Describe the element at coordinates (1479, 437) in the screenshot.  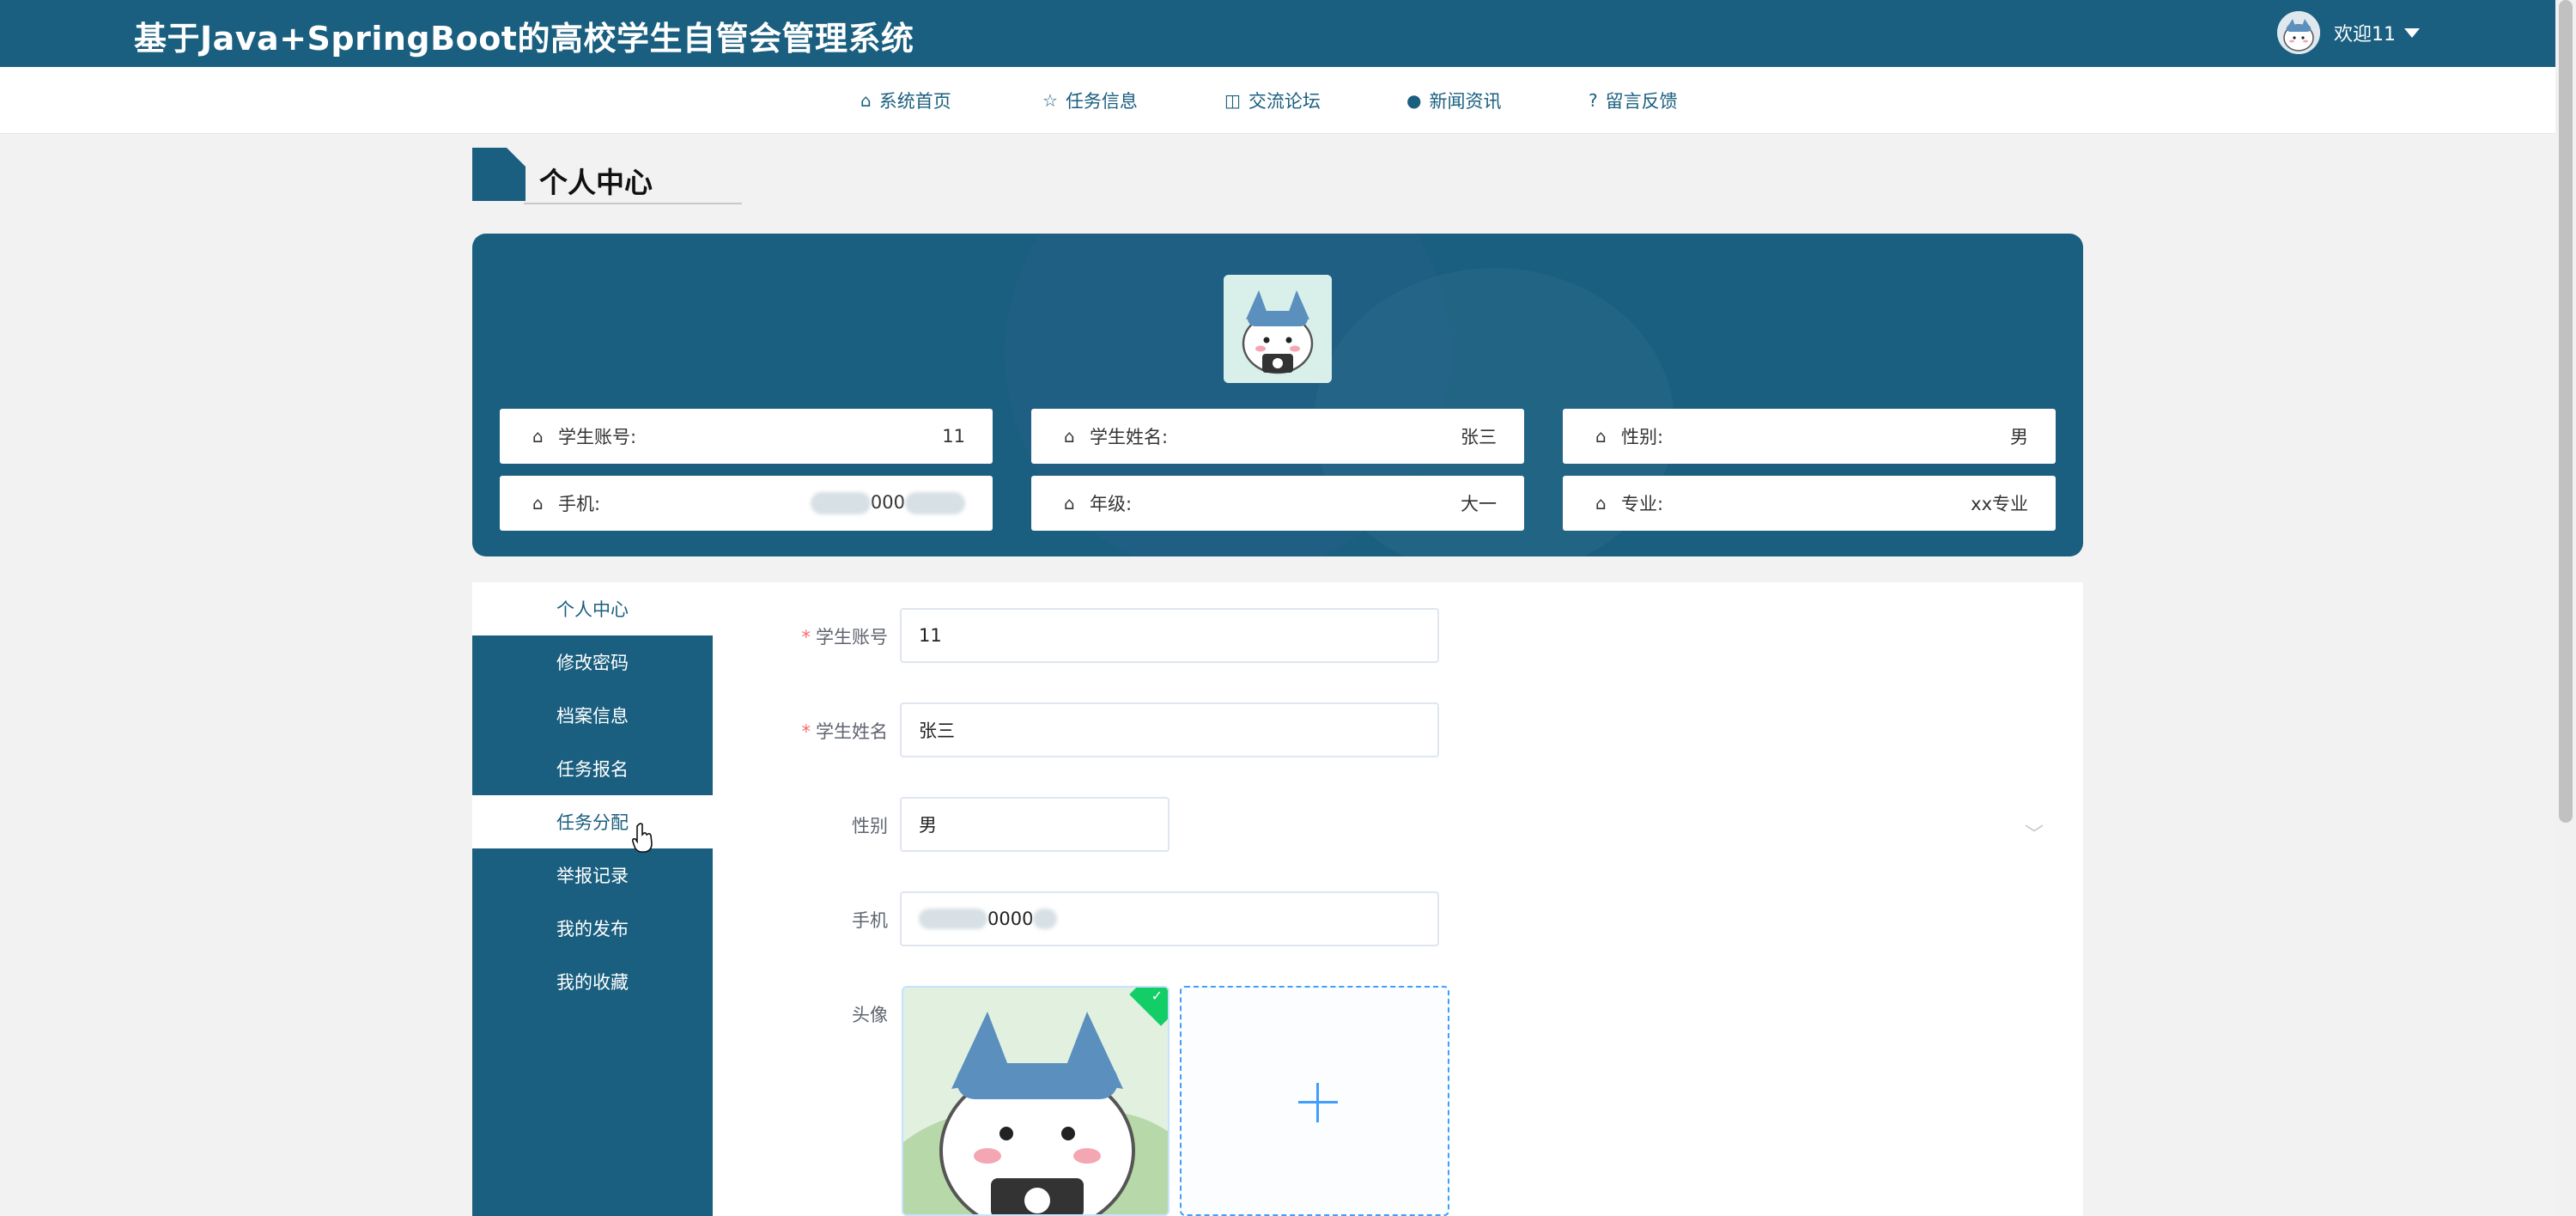
I see `info-name-value: 张三` at that location.